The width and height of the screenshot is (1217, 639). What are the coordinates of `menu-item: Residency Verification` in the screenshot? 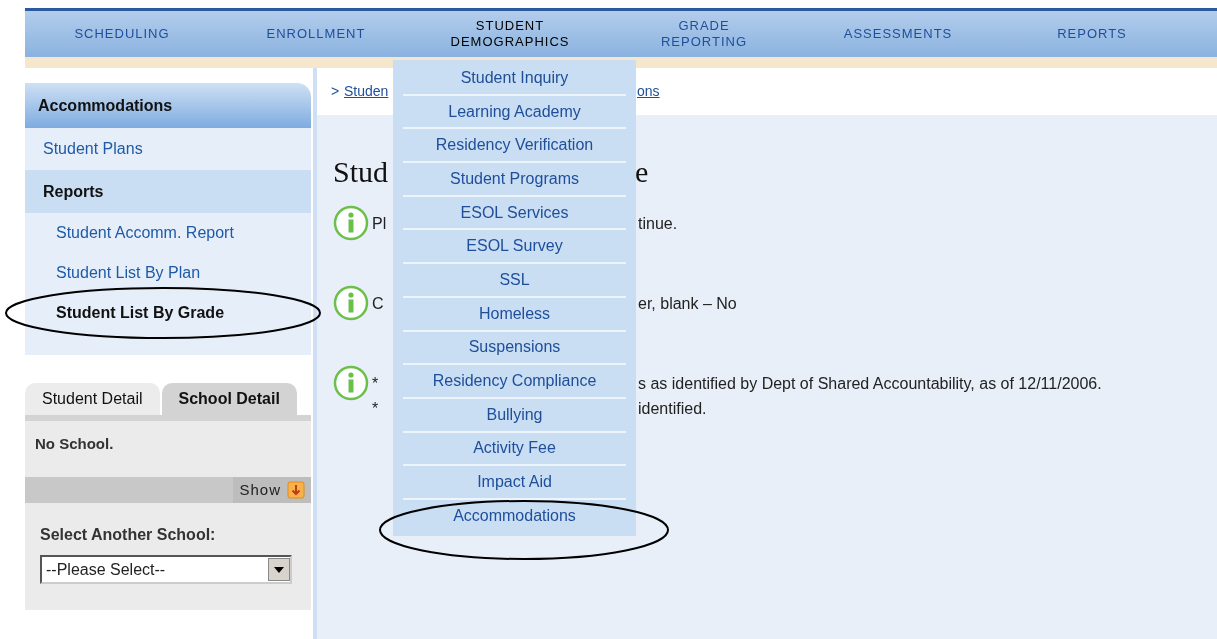 It's located at (514, 145).